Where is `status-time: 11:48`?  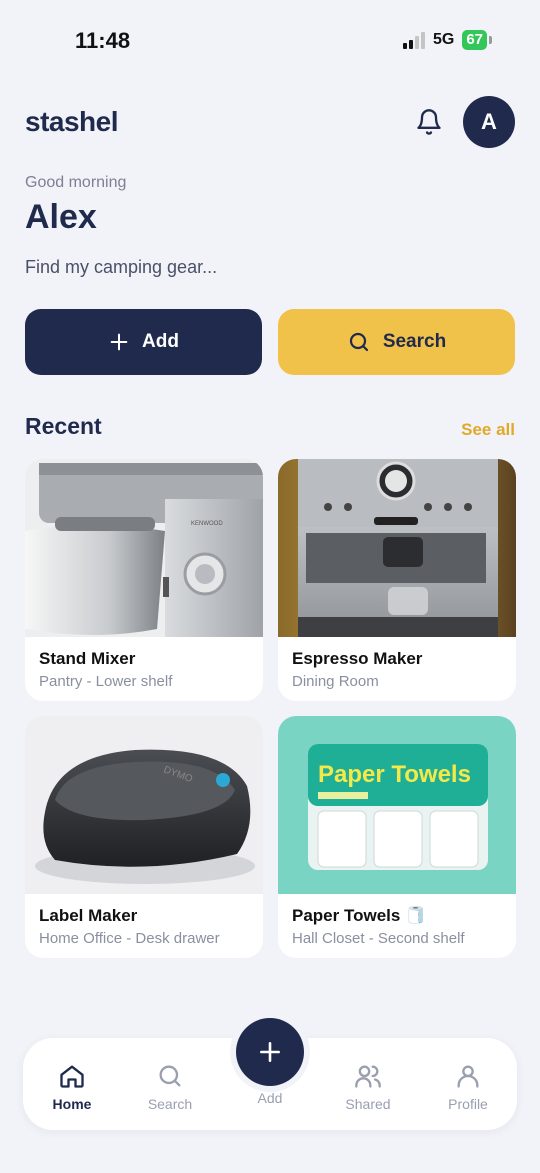
status-time: 11:48 is located at coordinates (103, 40).